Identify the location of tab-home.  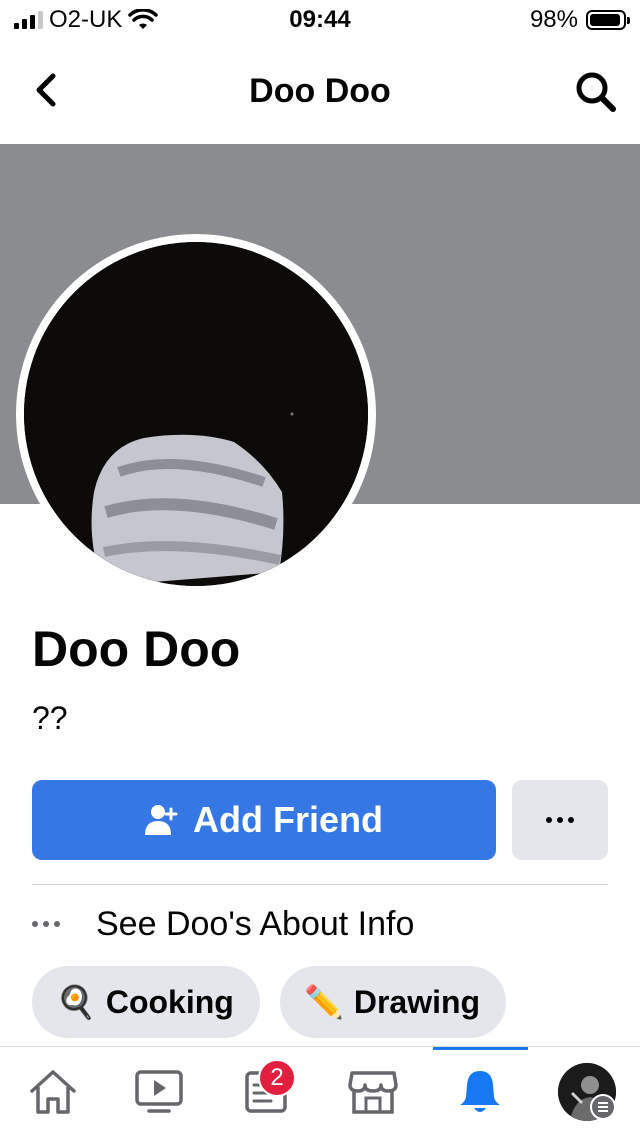
(53, 1092).